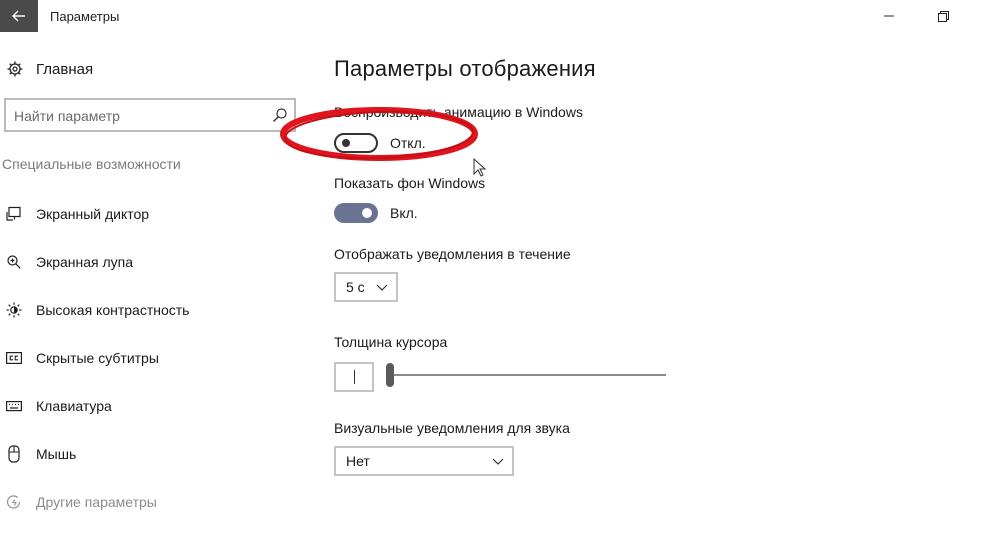 The height and width of the screenshot is (552, 1004). What do you see at coordinates (56, 454) in the screenshot?
I see `sidebar-item-label: Мышь` at bounding box center [56, 454].